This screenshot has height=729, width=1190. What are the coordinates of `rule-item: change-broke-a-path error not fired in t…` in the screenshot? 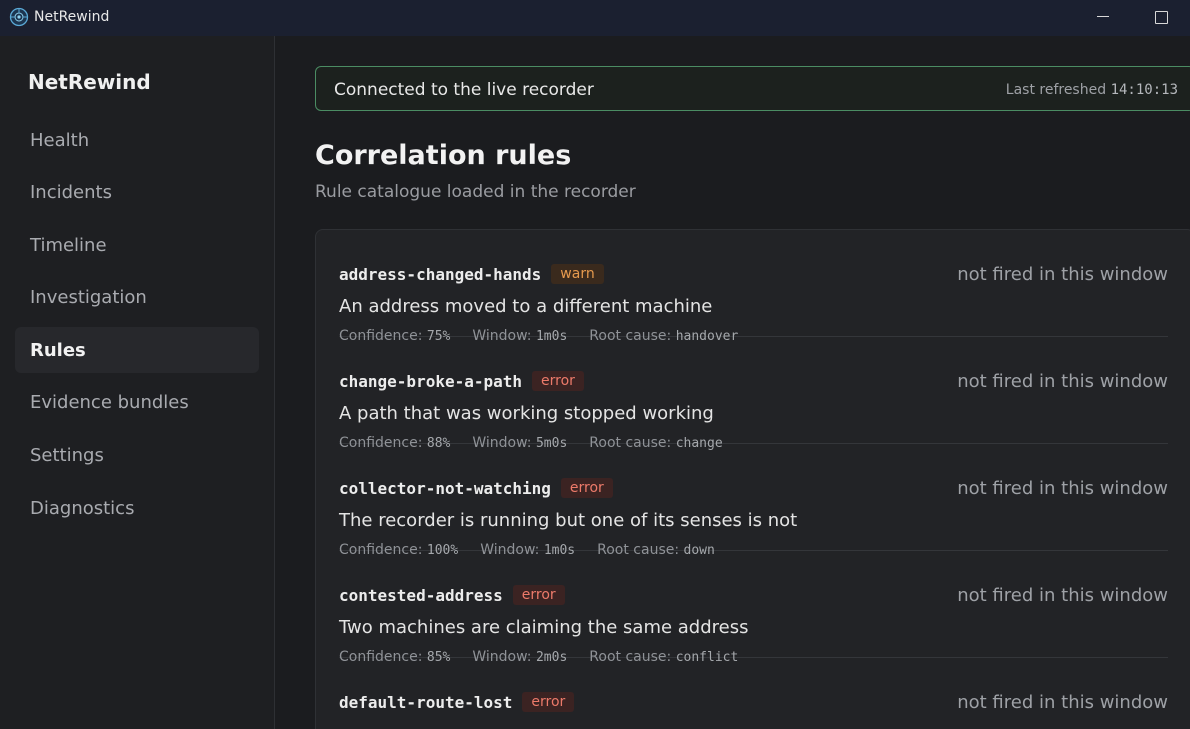 It's located at (753, 394).